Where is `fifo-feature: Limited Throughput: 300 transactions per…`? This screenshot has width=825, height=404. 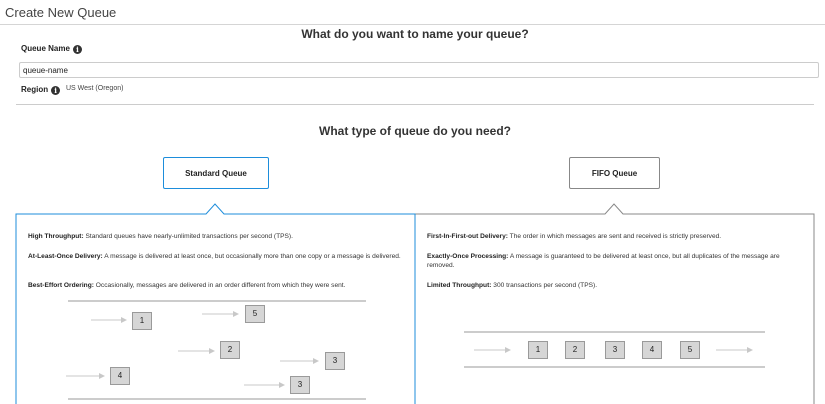
fifo-feature: Limited Throughput: 300 transactions per… is located at coordinates (512, 285).